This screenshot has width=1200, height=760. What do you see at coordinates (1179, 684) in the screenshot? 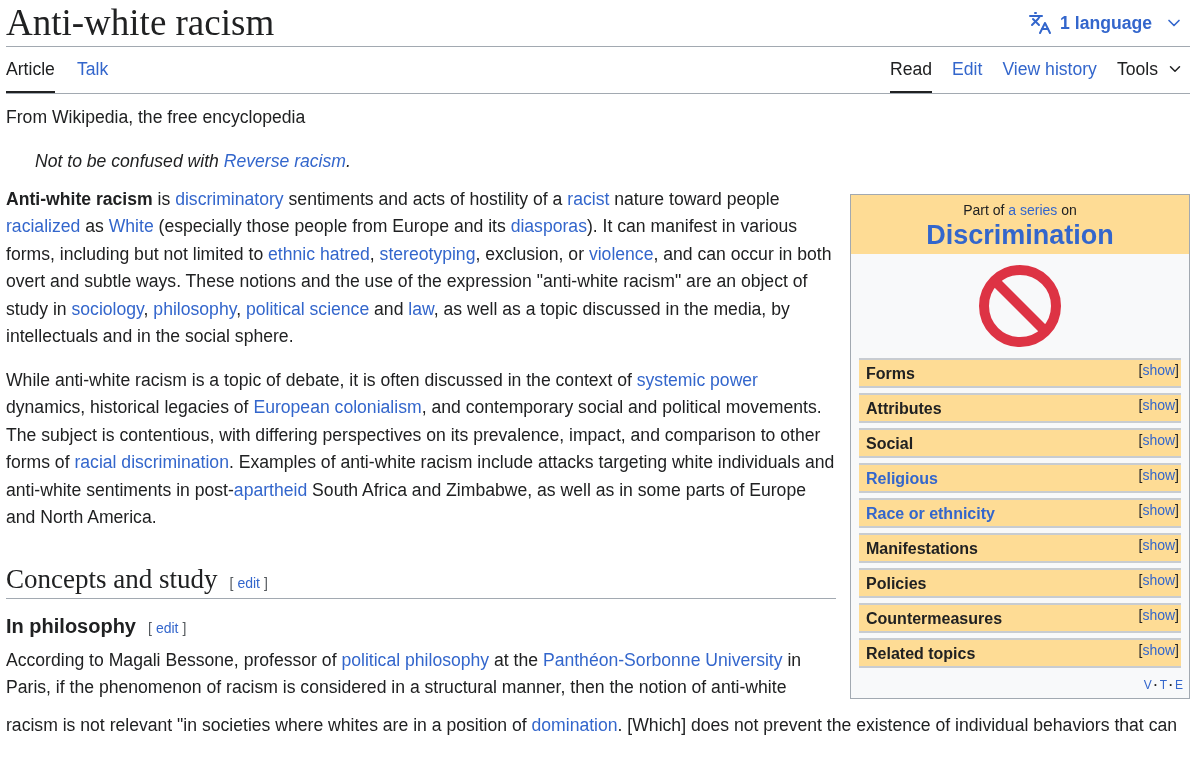
I see `navbar-link: E` at bounding box center [1179, 684].